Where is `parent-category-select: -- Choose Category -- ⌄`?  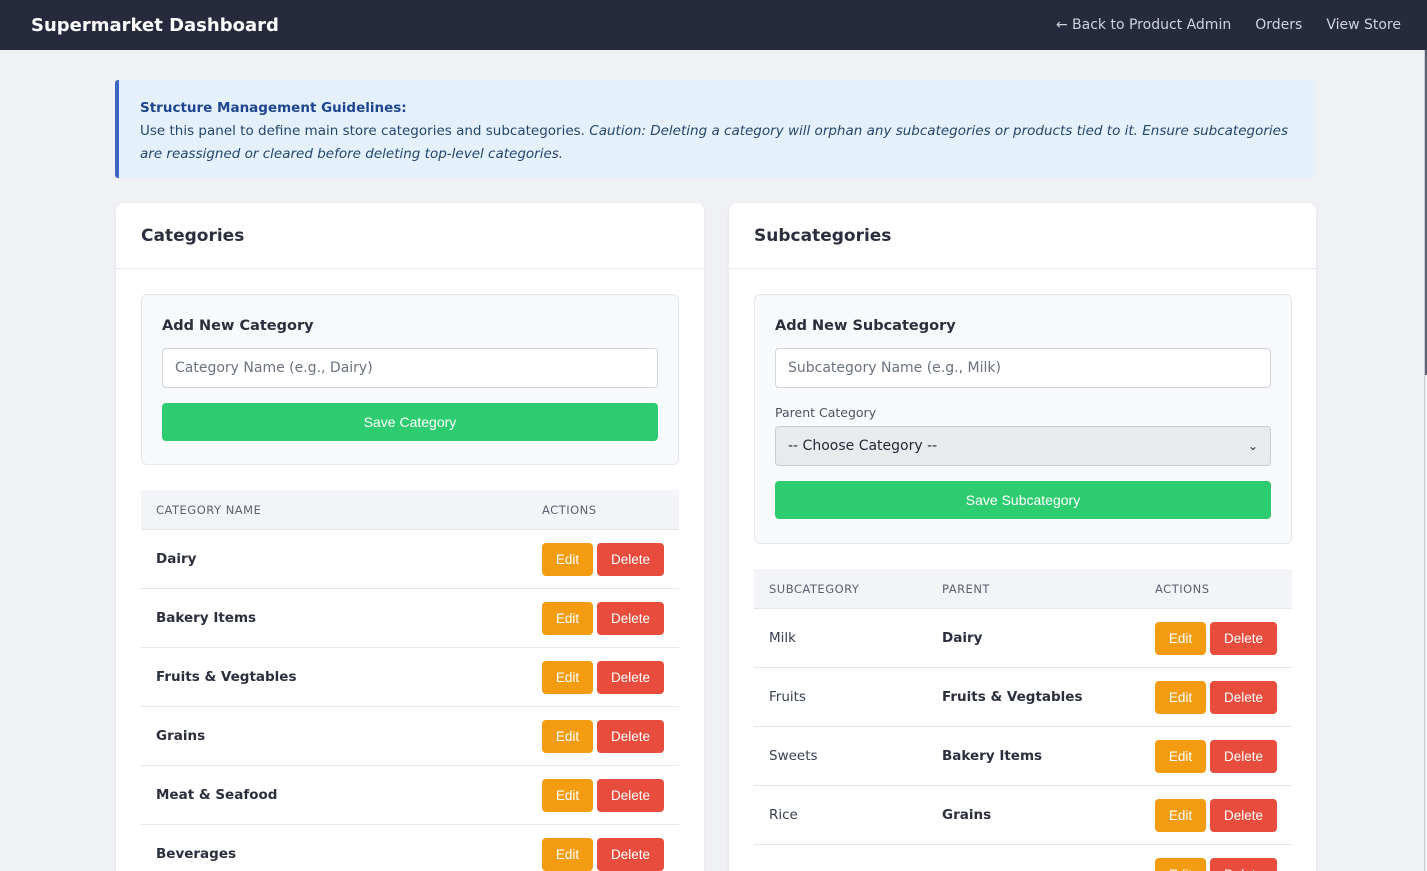 parent-category-select: -- Choose Category -- ⌄ is located at coordinates (1023, 446).